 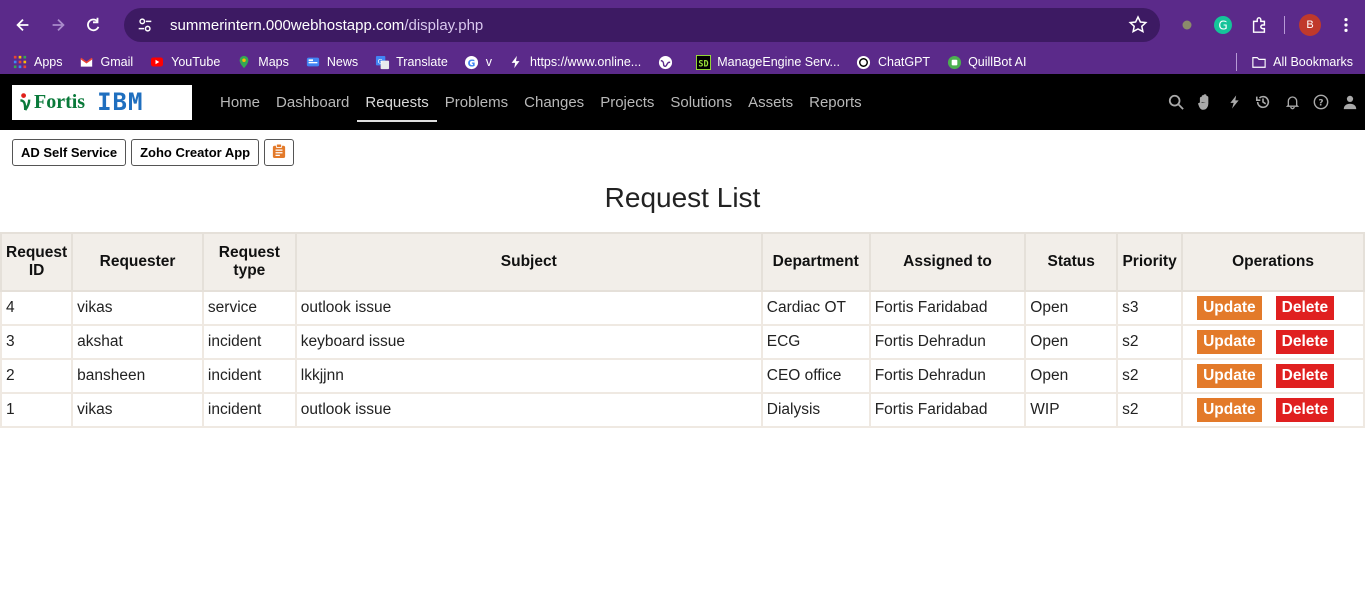 What do you see at coordinates (516, 62) in the screenshot?
I see `bolt-icon` at bounding box center [516, 62].